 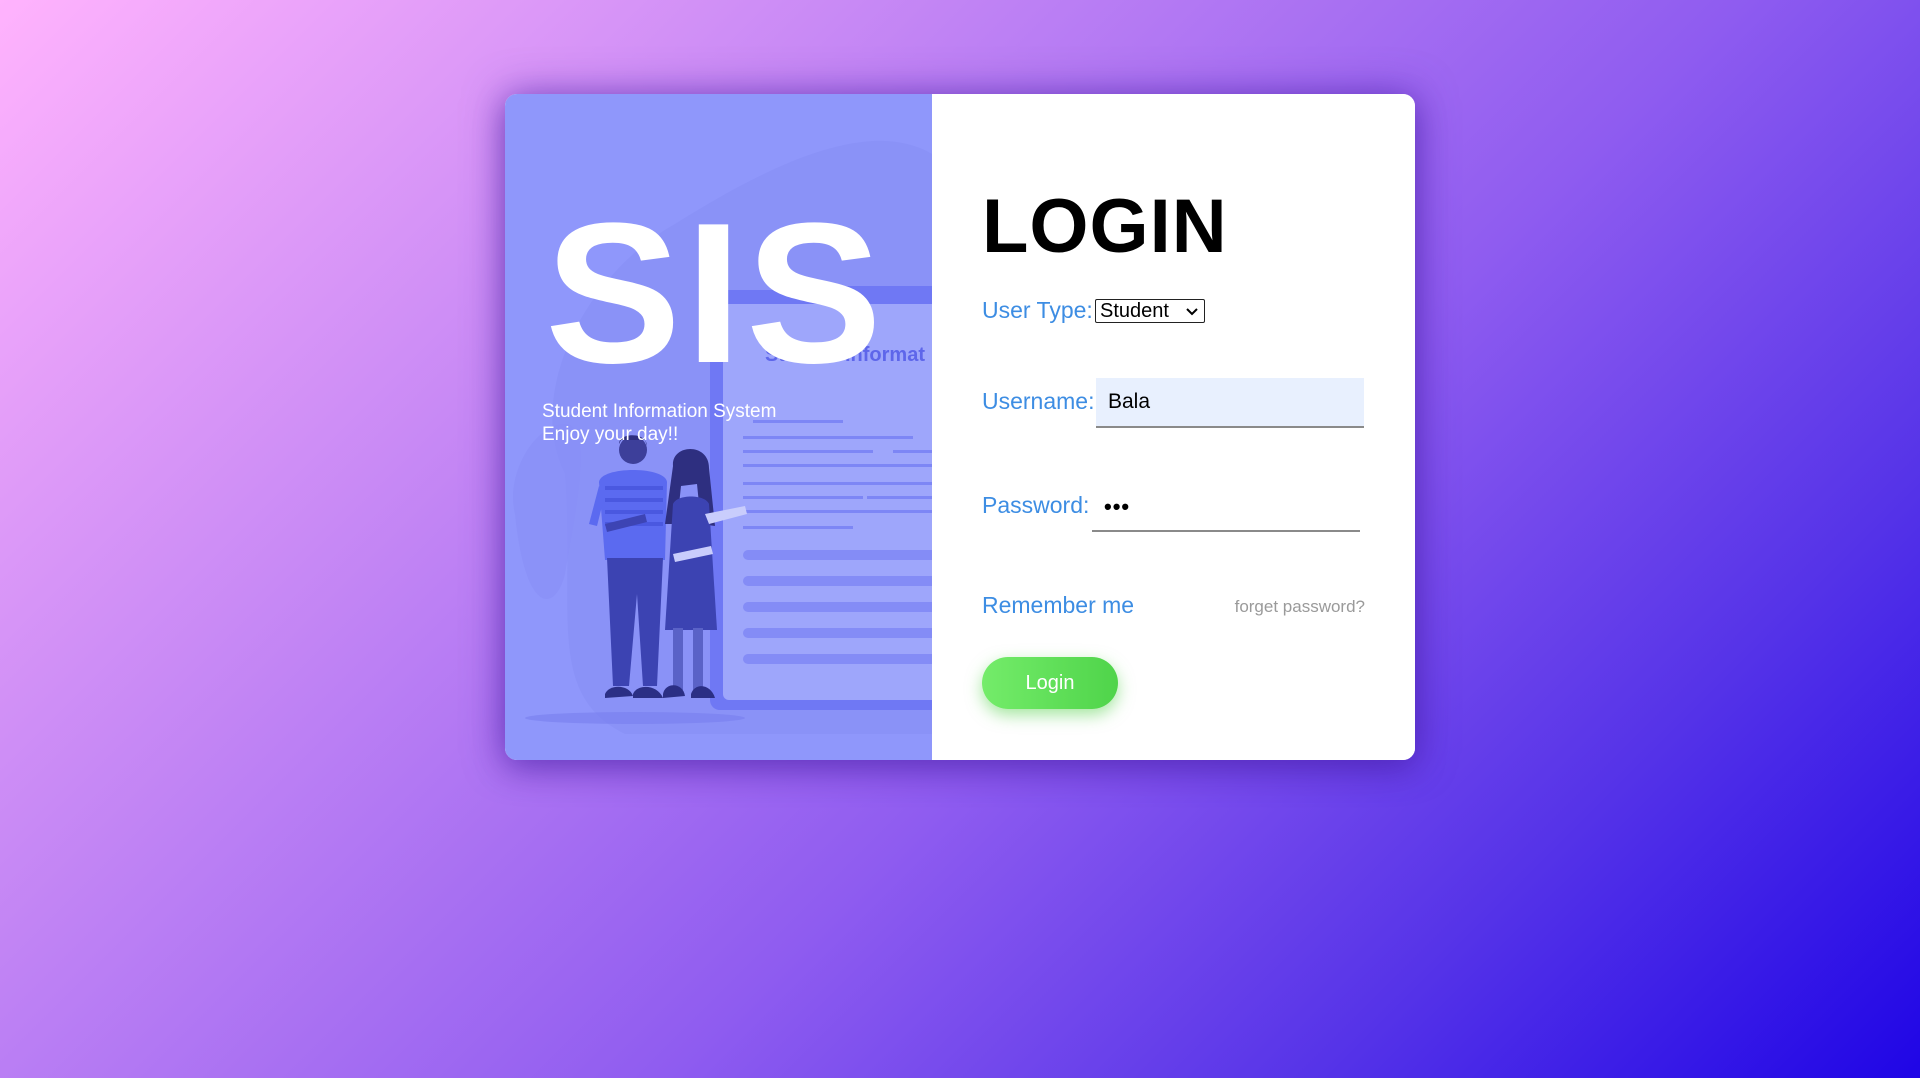 I want to click on password-input: •••, so click(x=1226, y=508).